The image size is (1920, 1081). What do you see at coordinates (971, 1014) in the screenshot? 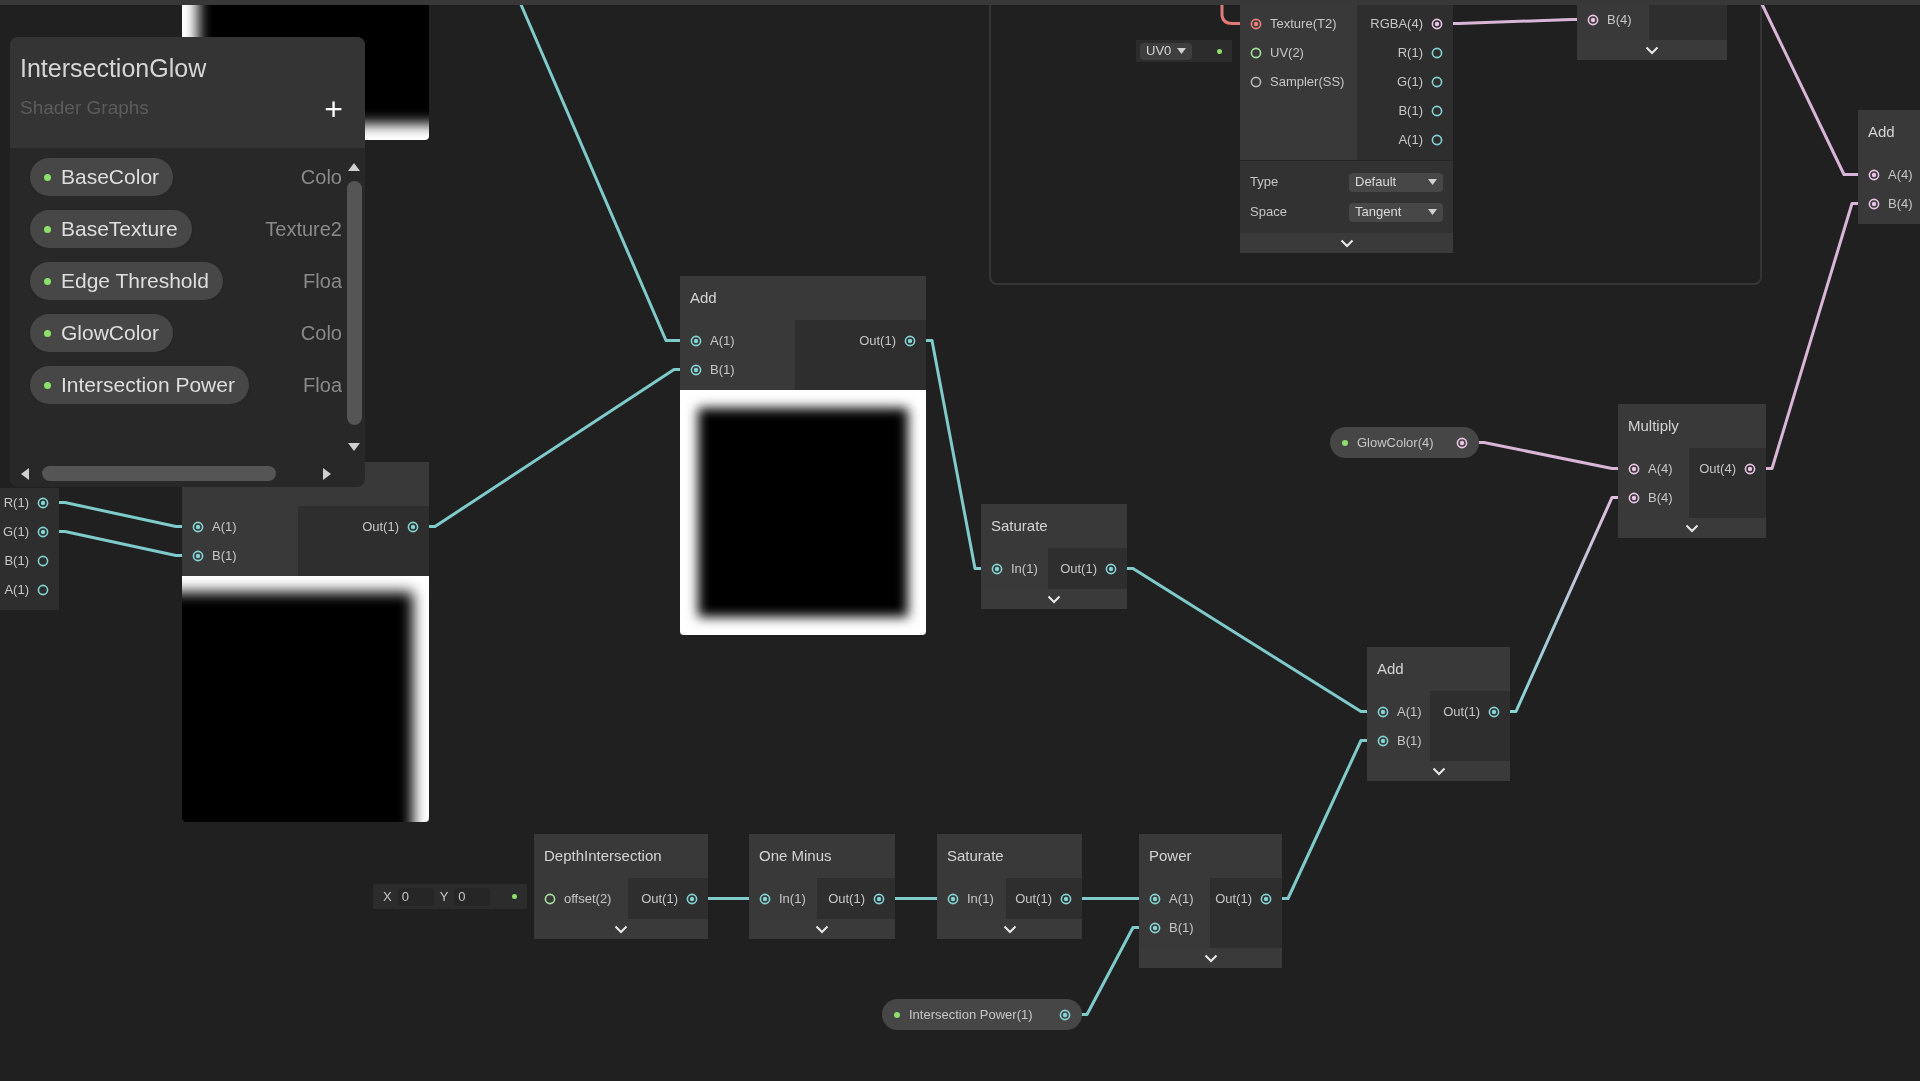
I see `property-label: Intersection Power(1)` at bounding box center [971, 1014].